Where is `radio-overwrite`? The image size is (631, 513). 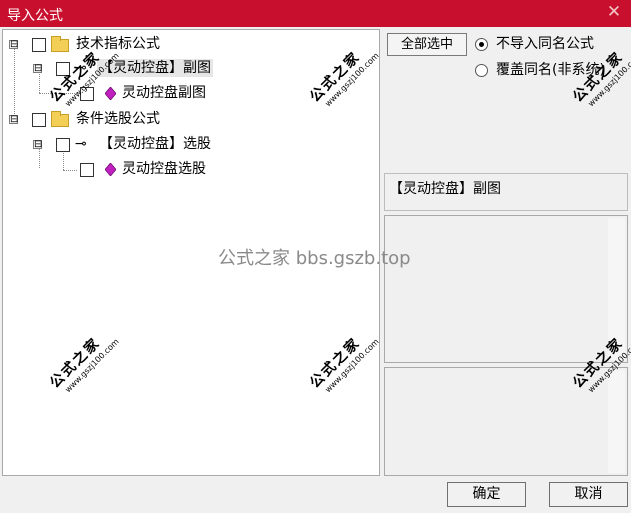
radio-overwrite is located at coordinates (481, 70).